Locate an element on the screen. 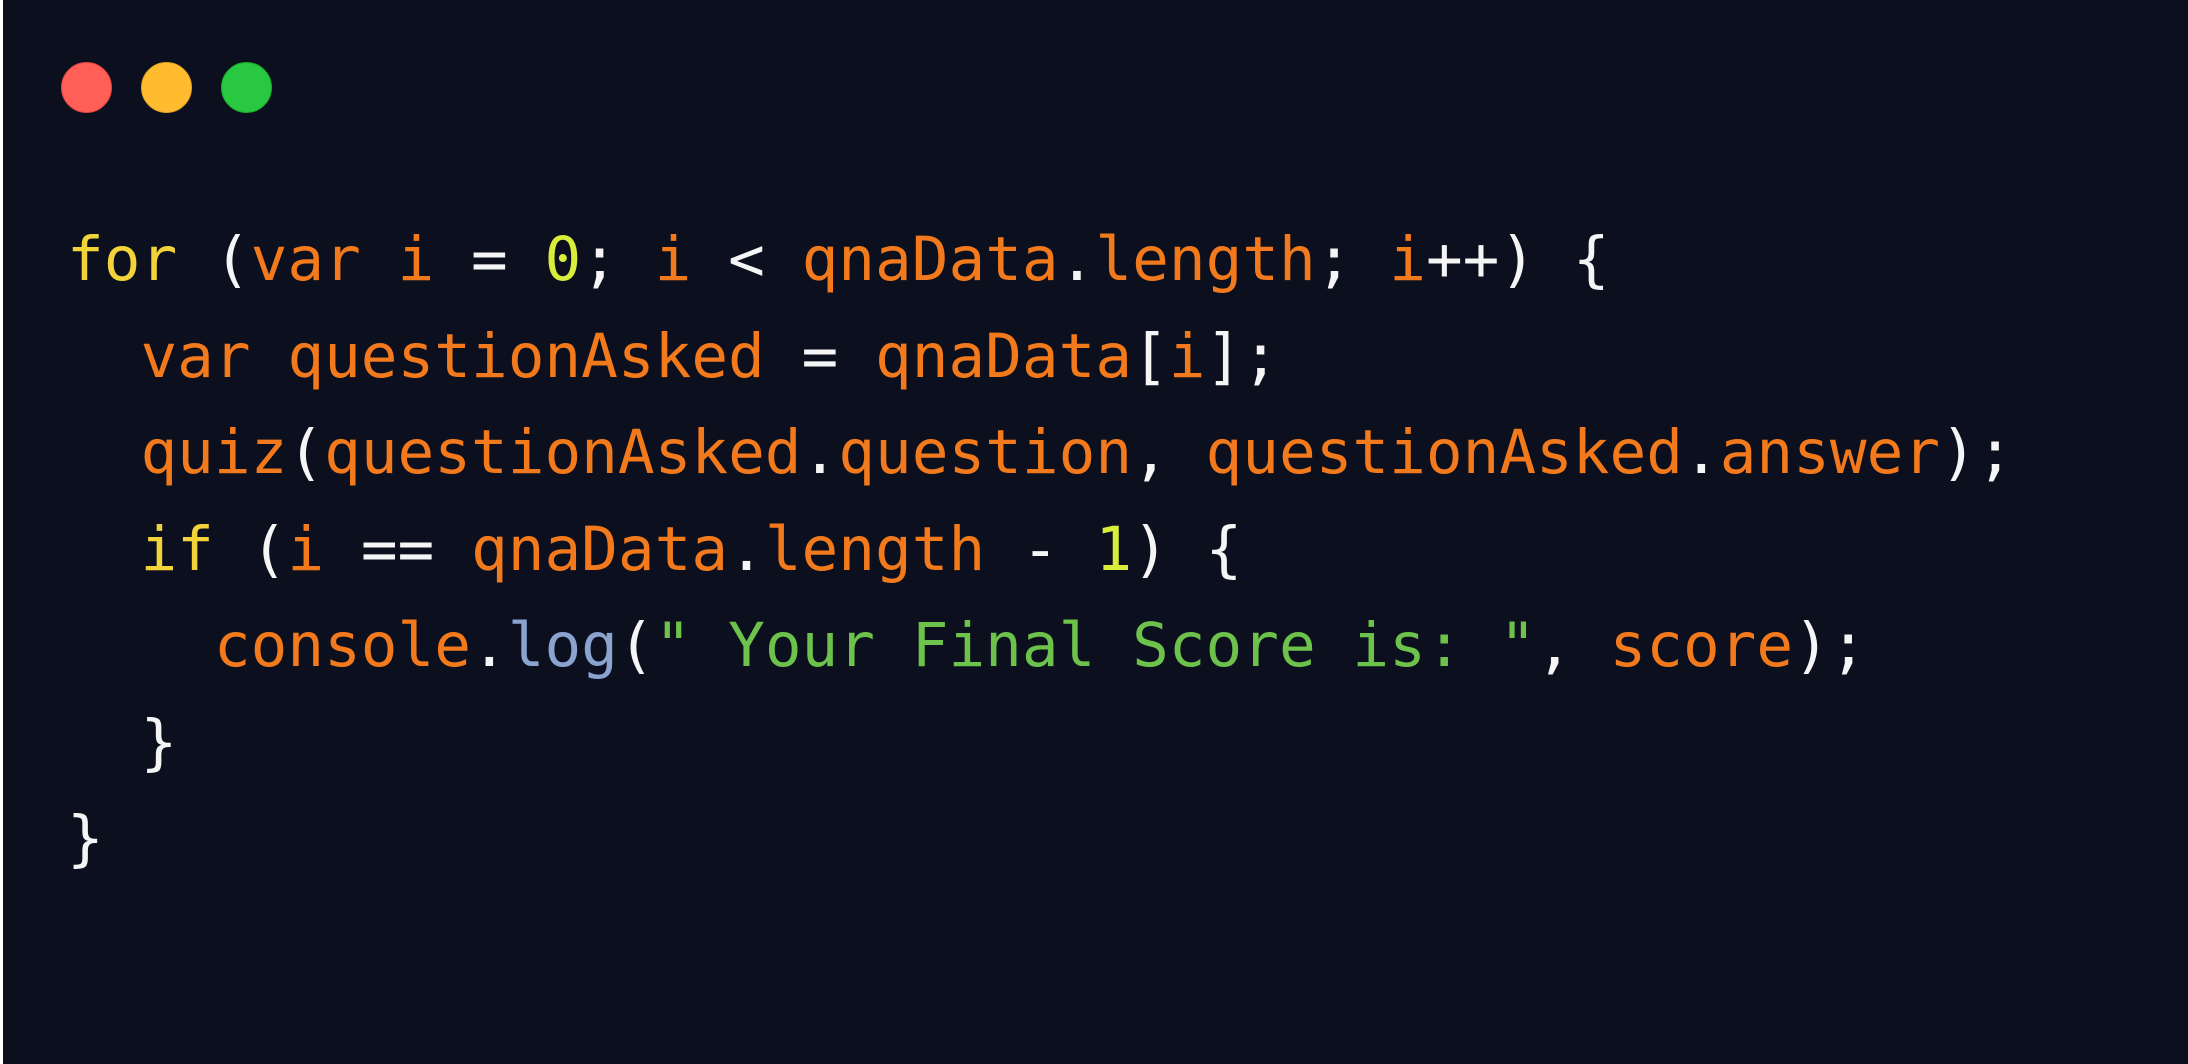 The height and width of the screenshot is (1064, 2188). code-token: log is located at coordinates (562, 645).